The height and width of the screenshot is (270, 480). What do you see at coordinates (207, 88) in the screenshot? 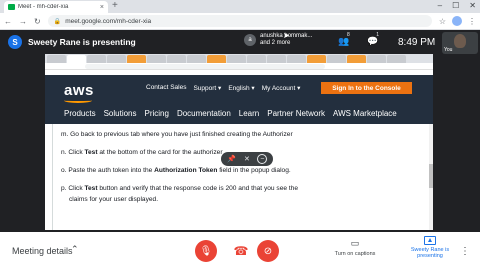
I see `support-menu: Support ▾` at bounding box center [207, 88].